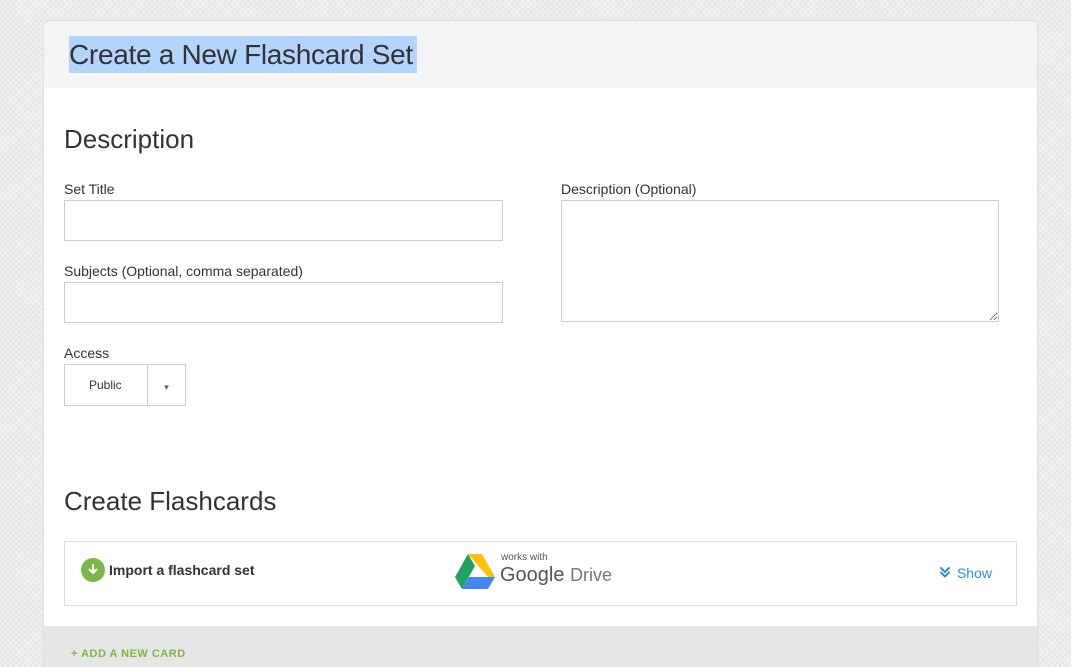 The height and width of the screenshot is (667, 1071). What do you see at coordinates (780, 261) in the screenshot?
I see `description-textarea` at bounding box center [780, 261].